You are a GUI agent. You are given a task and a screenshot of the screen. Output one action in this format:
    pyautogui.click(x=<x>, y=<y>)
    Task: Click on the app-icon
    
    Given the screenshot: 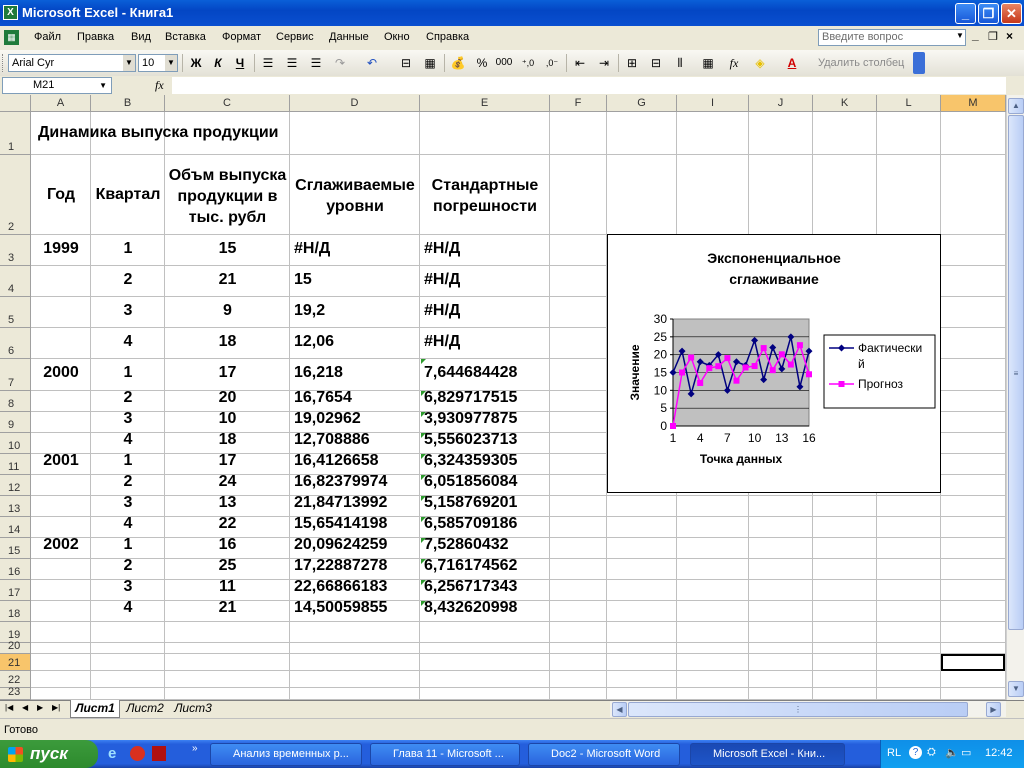 What is the action you would take?
    pyautogui.click(x=159, y=753)
    